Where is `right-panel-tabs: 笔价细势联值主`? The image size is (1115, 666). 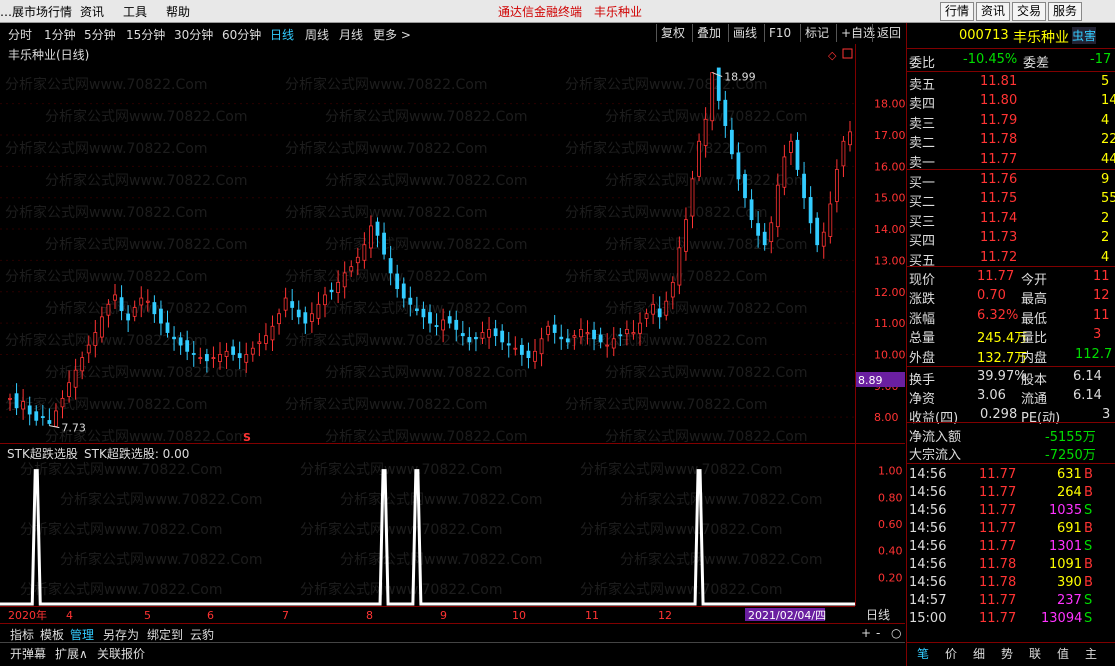
right-panel-tabs: 笔价细势联值主 is located at coordinates (1011, 652).